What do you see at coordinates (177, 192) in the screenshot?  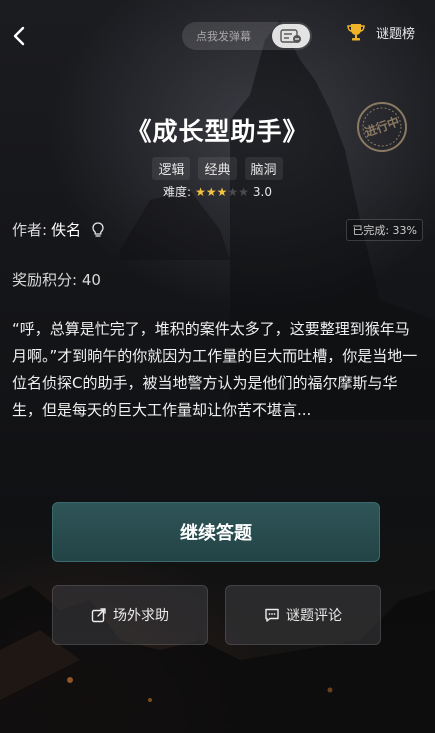 I see `difficulty-label: 难度:` at bounding box center [177, 192].